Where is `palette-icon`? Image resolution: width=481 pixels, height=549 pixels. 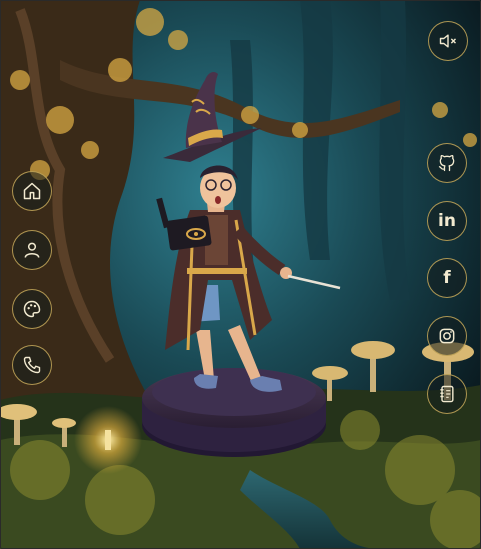 palette-icon is located at coordinates (32, 309).